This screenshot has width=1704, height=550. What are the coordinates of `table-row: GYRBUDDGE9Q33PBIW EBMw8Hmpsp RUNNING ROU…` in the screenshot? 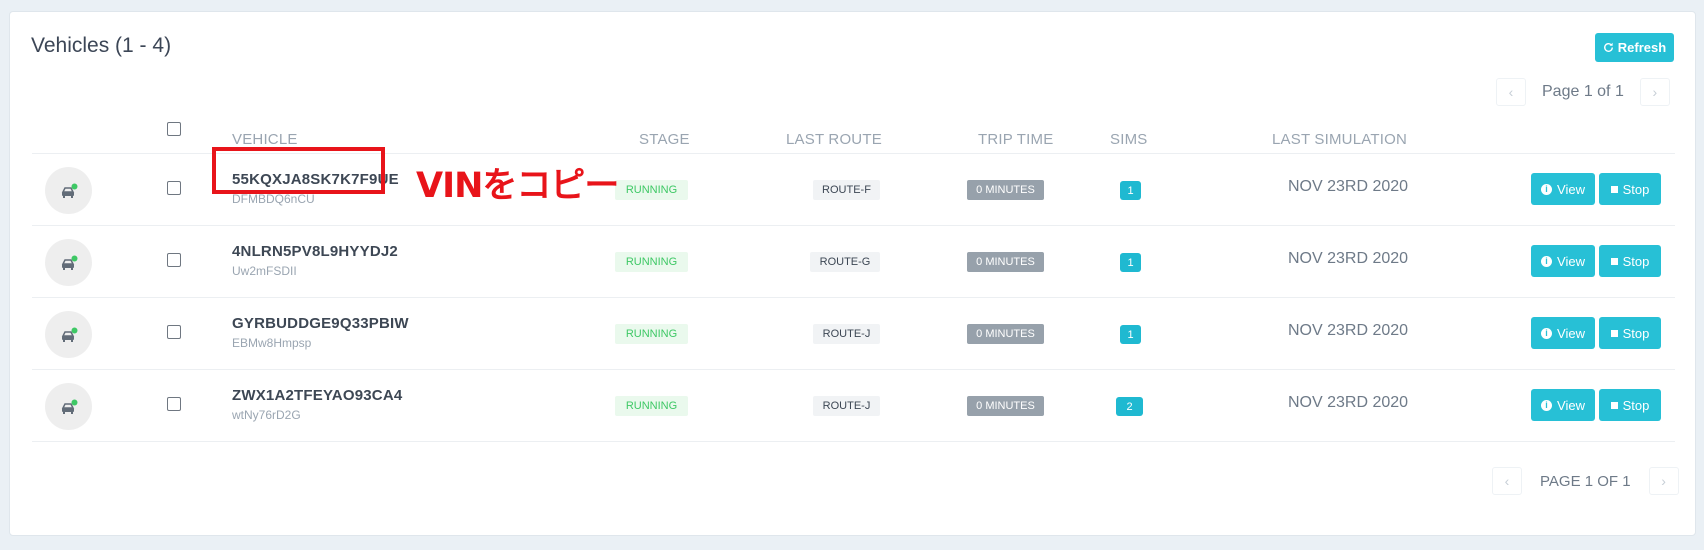 It's located at (853, 333).